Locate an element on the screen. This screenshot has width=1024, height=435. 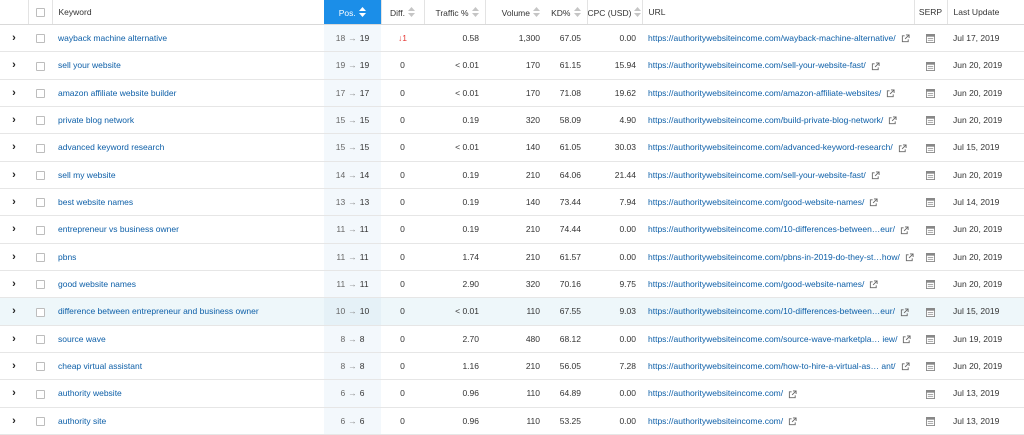
cpc-cell: 7.28 is located at coordinates (614, 366).